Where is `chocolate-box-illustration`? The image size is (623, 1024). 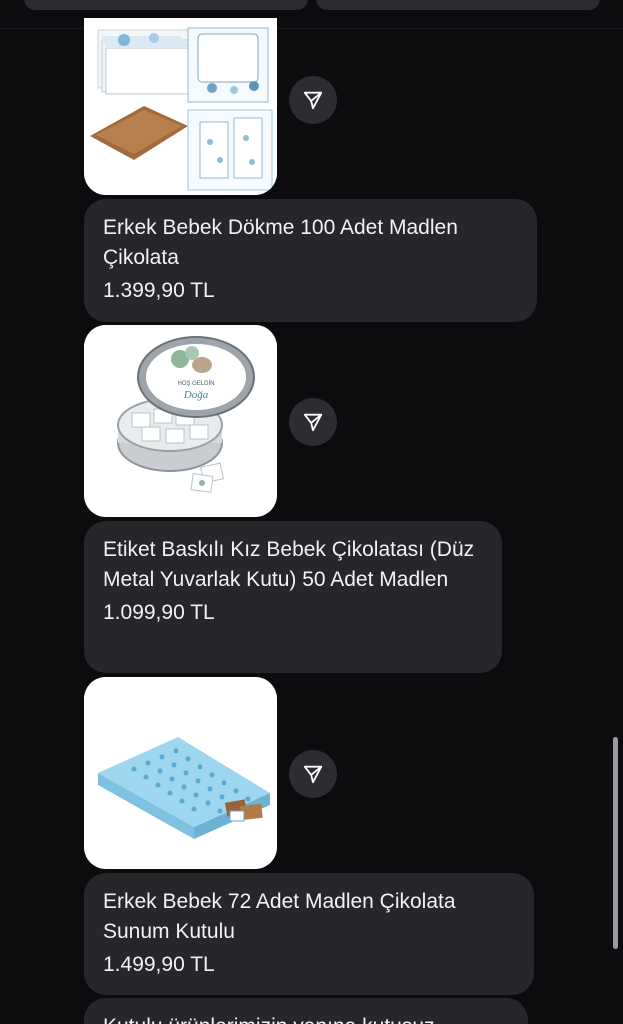
chocolate-box-illustration is located at coordinates (180, 106).